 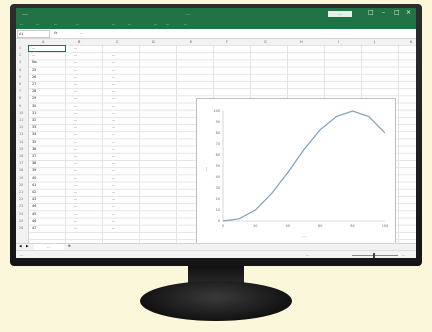 I want to click on row-number: 1, so click(x=20, y=48).